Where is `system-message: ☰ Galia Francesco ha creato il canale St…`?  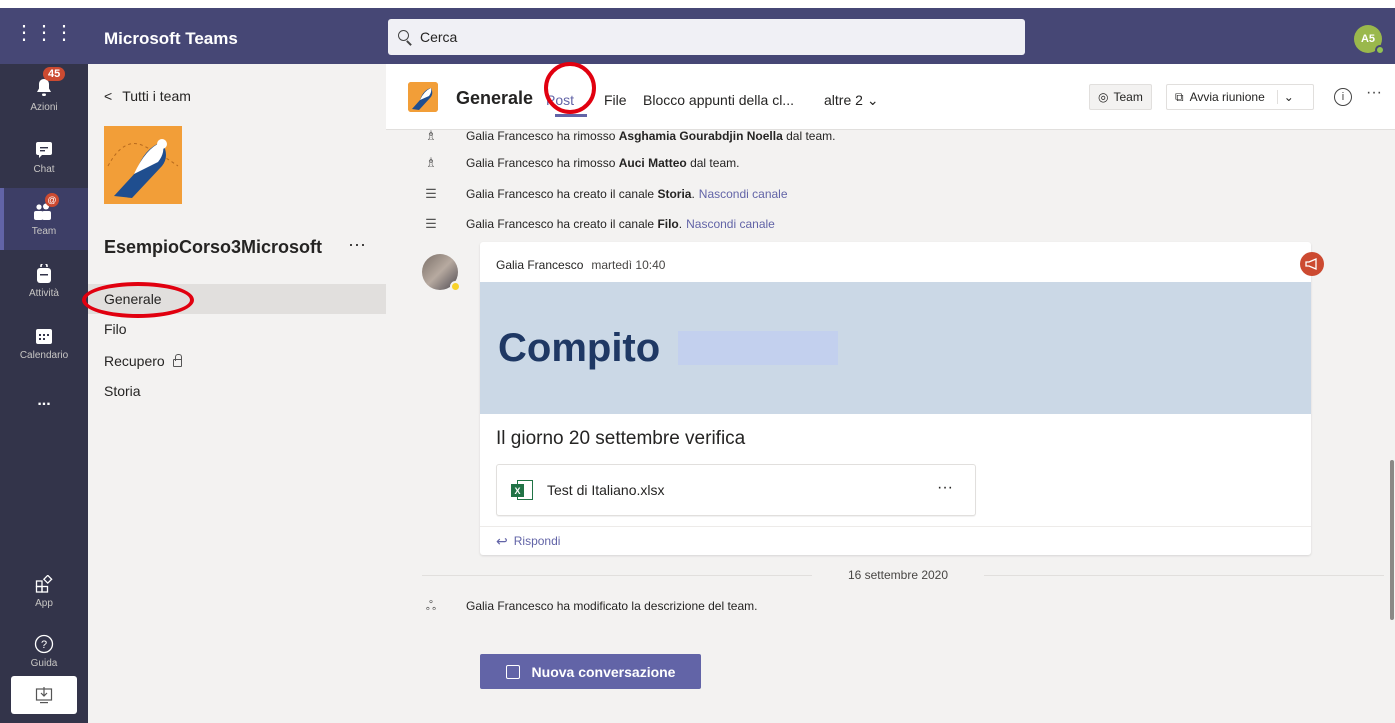
system-message: ☰ Galia Francesco ha creato il canale St… is located at coordinates (605, 194).